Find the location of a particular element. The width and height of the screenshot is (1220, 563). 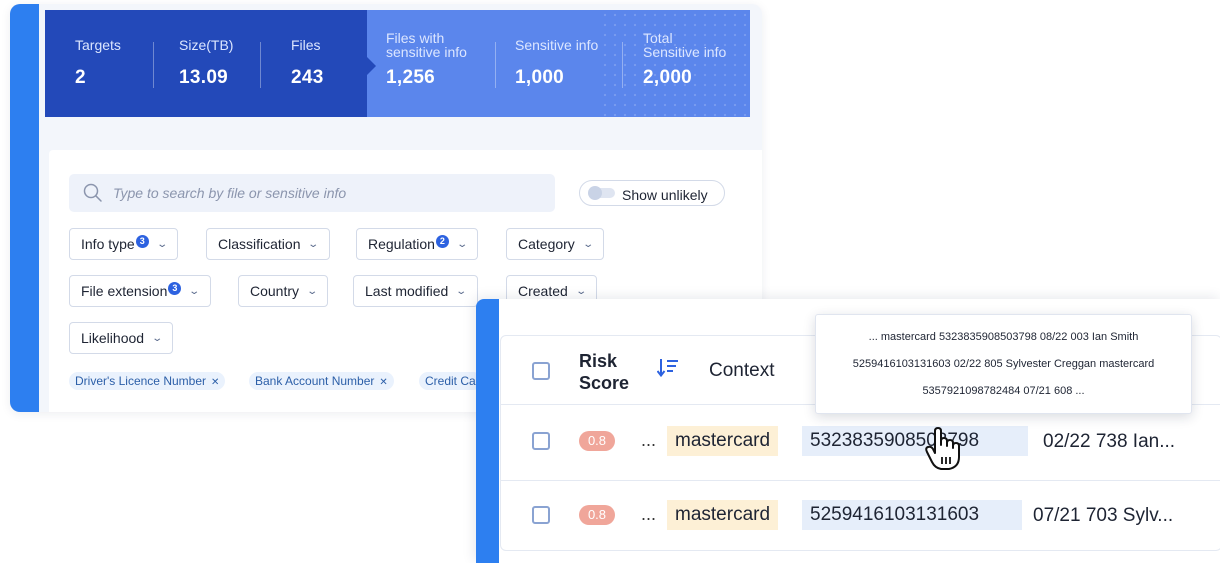

stat-size: Size(TB) 13.09 is located at coordinates (207, 63).